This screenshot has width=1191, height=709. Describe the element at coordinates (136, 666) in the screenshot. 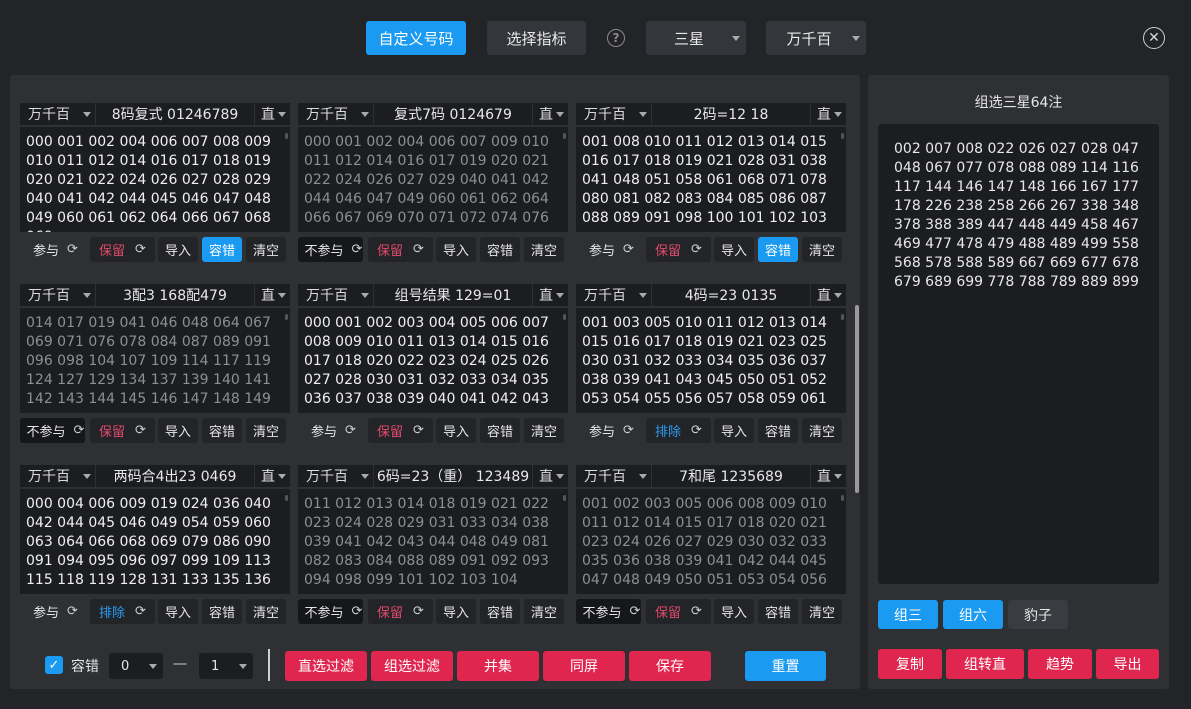

I see `tolerance-from-select: 0` at that location.